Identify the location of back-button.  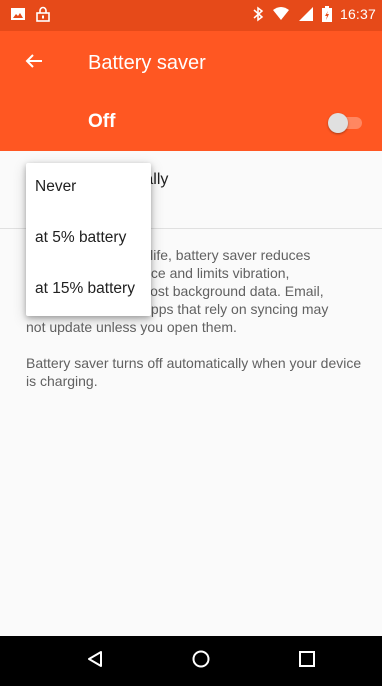
(34, 63).